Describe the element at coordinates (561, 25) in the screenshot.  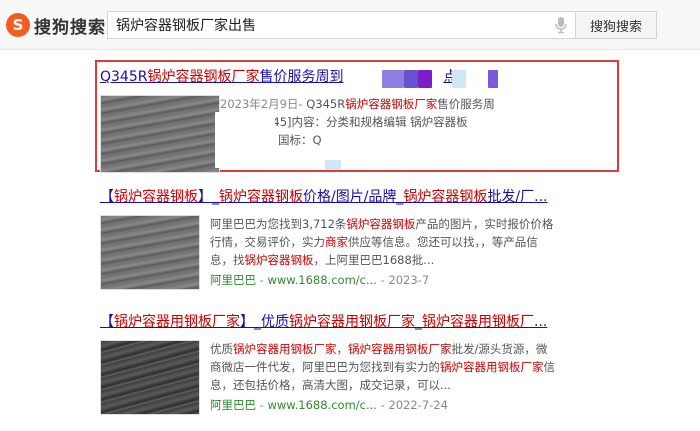
I see `microphone-icon` at that location.